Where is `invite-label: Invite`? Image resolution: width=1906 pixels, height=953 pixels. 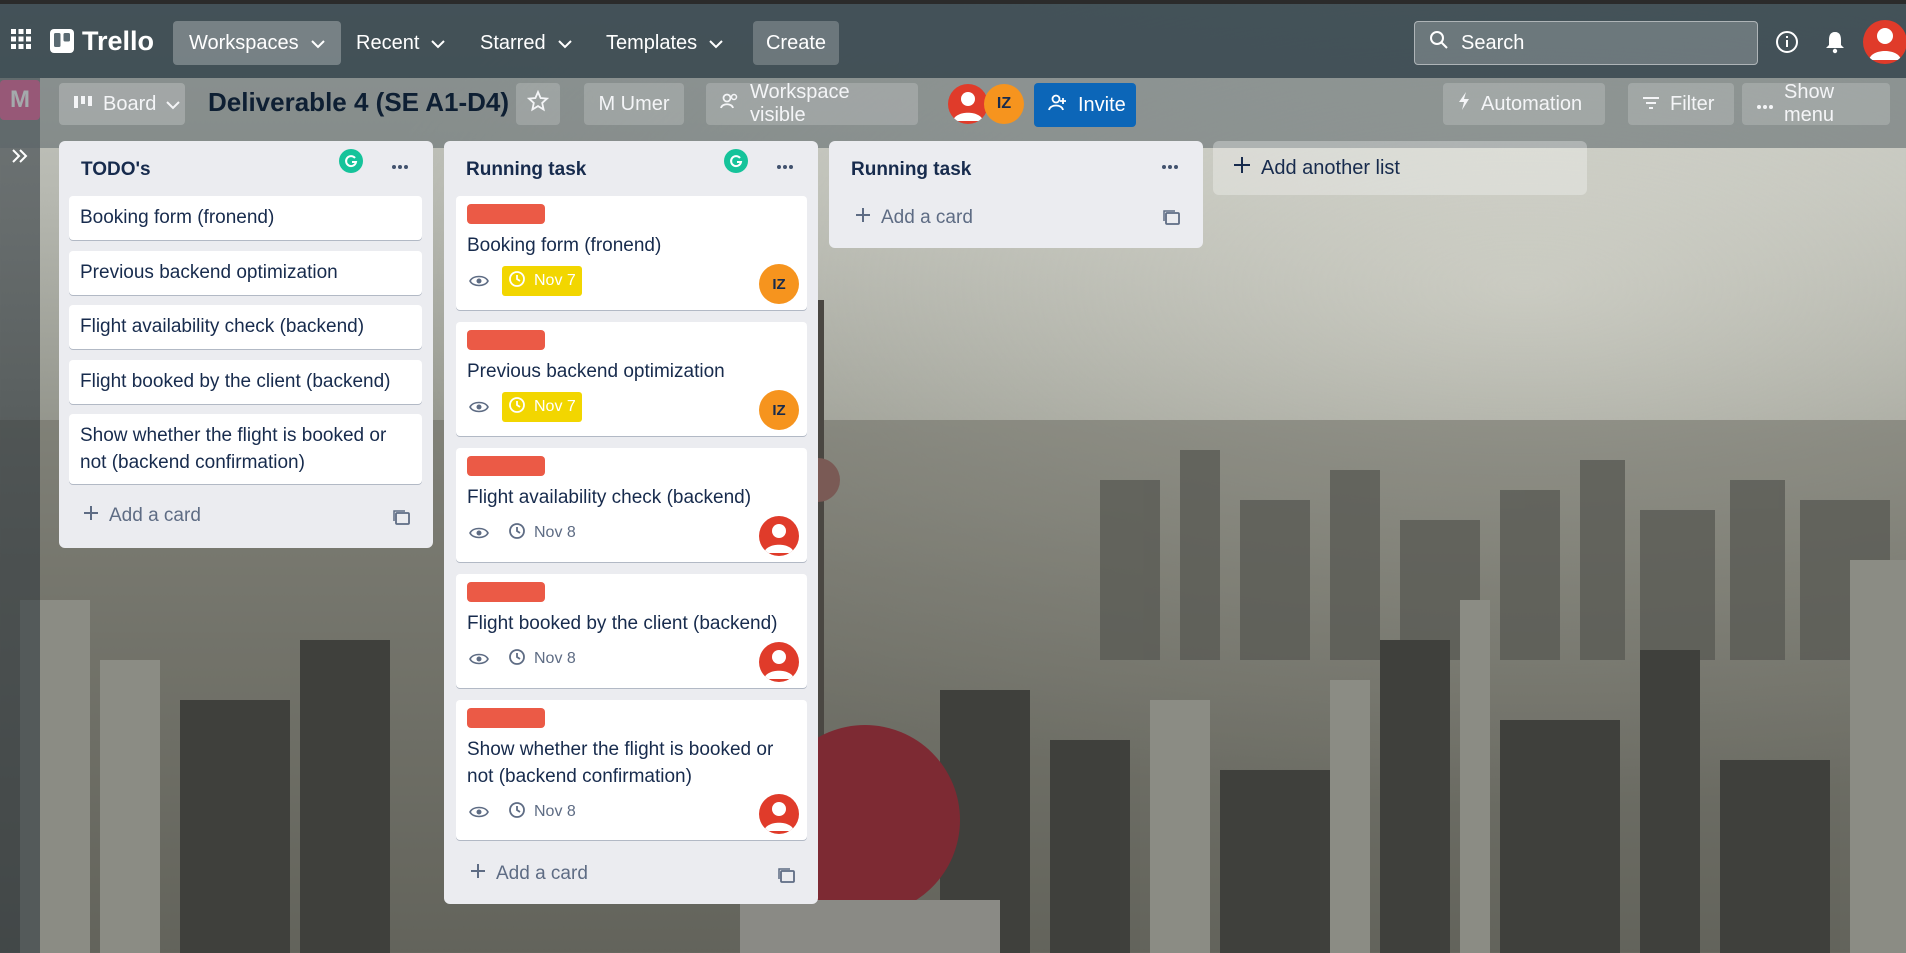 invite-label: Invite is located at coordinates (1102, 104).